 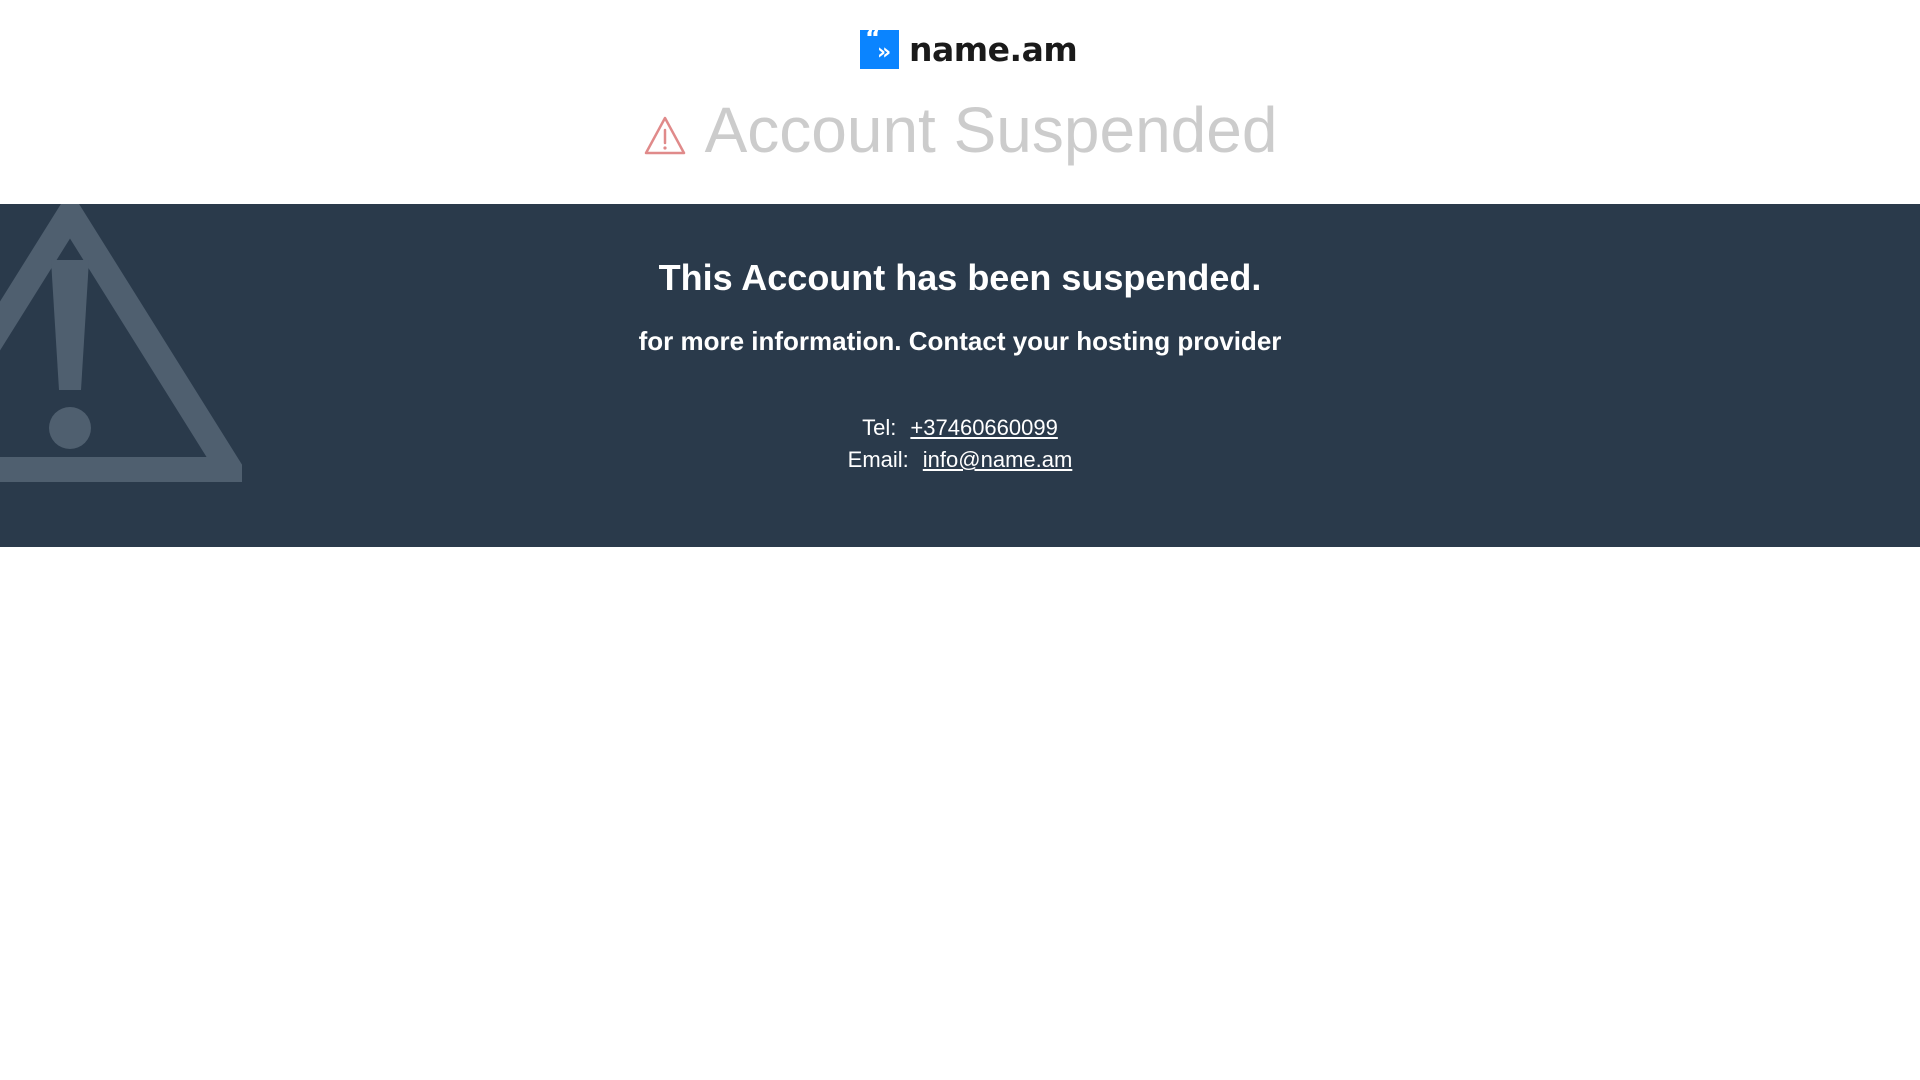 What do you see at coordinates (960, 277) in the screenshot?
I see `suspension-headline: This Account has been suspended.` at bounding box center [960, 277].